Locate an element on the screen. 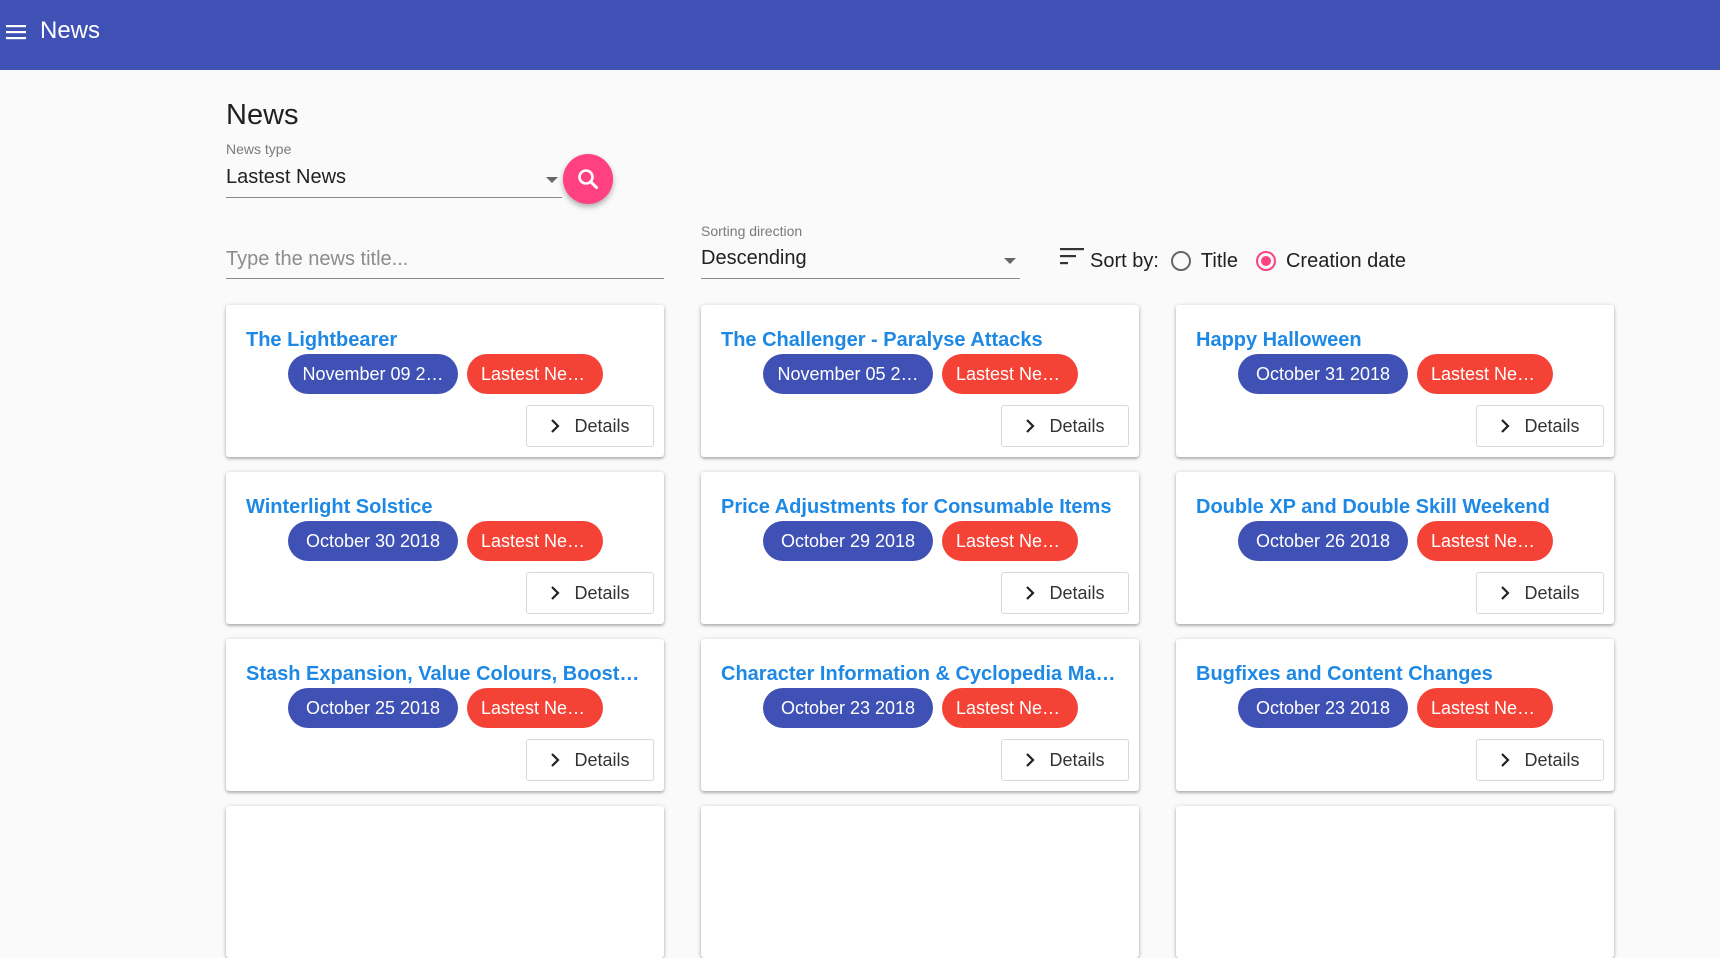 This screenshot has width=1720, height=958. sort-icon is located at coordinates (1072, 256).